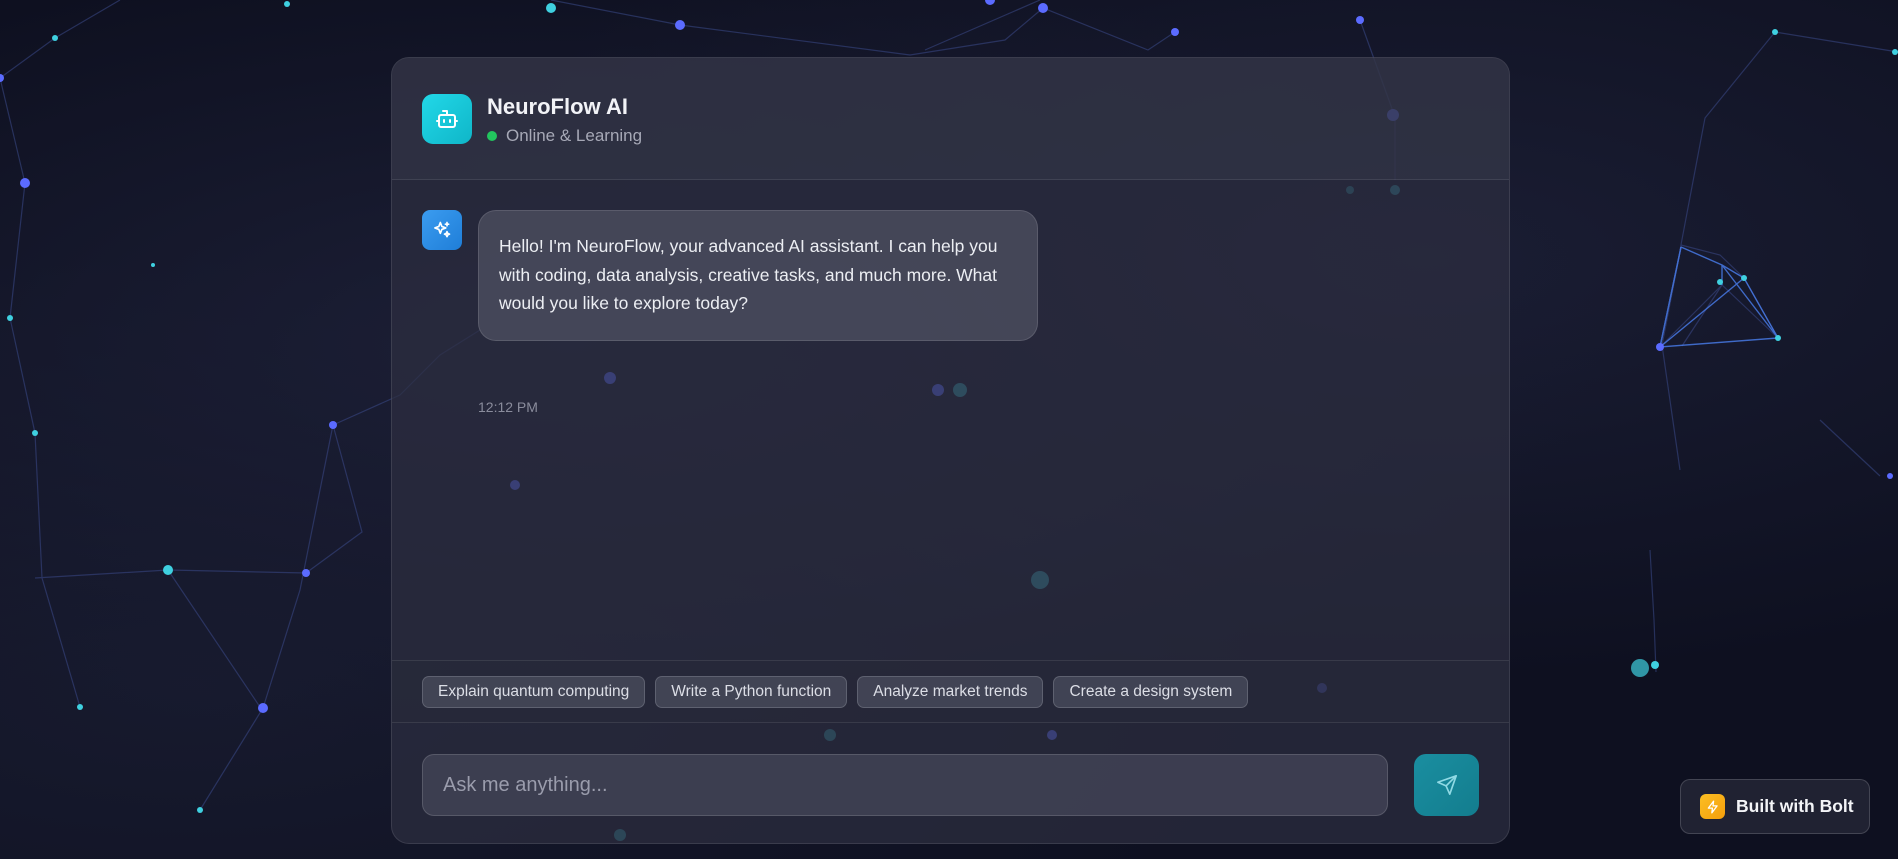 The height and width of the screenshot is (859, 1898). What do you see at coordinates (1712, 806) in the screenshot?
I see `lightning-icon` at bounding box center [1712, 806].